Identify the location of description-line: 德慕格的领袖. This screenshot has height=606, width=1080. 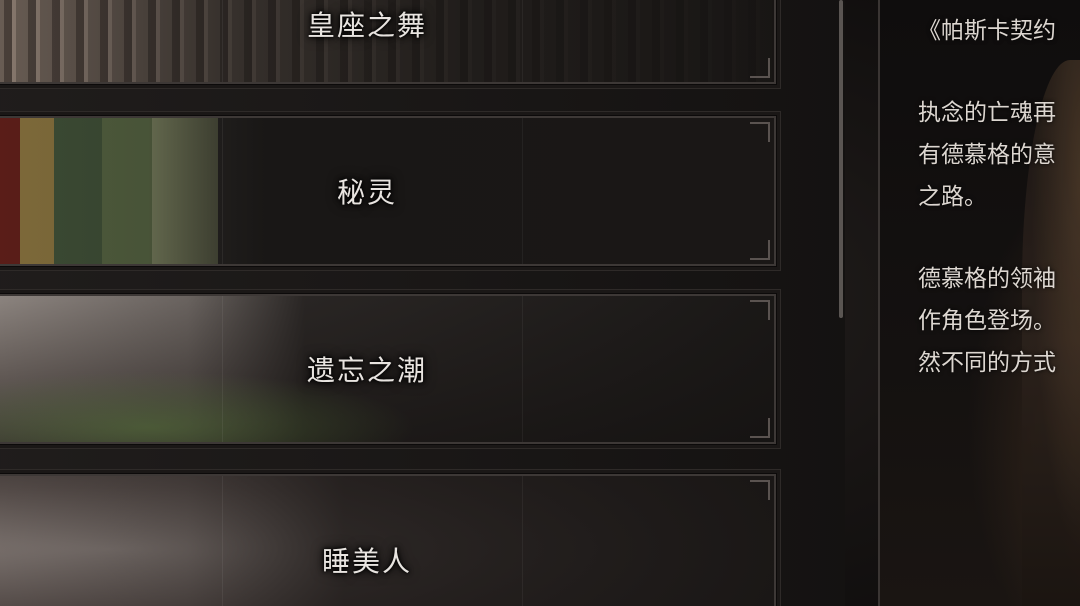
(987, 279).